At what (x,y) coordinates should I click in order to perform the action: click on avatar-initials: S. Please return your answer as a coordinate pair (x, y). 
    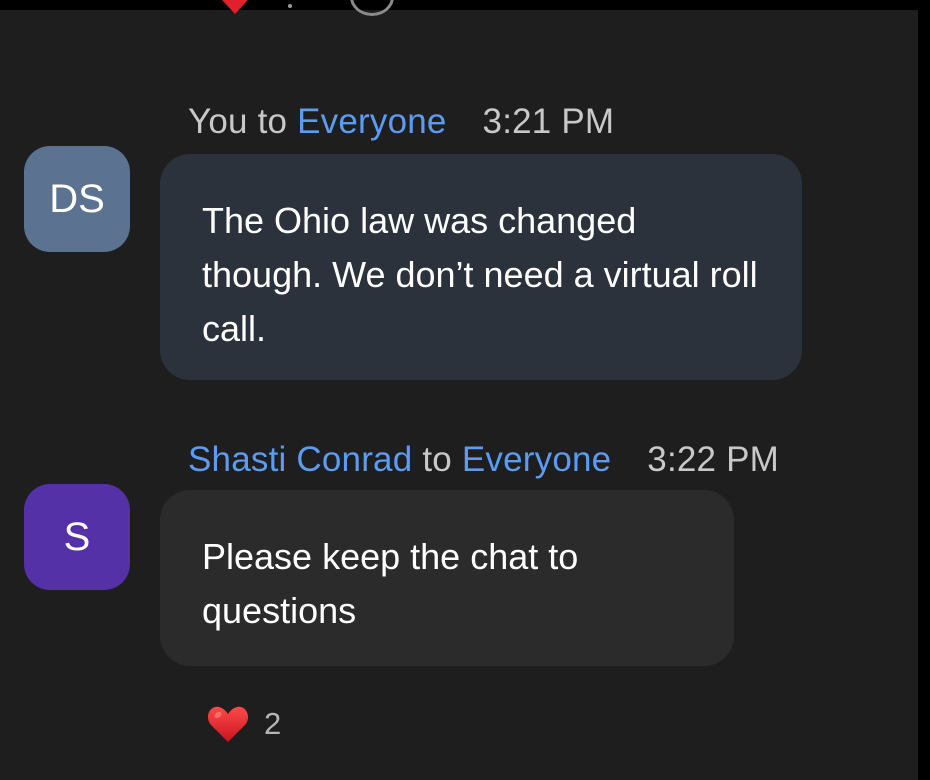
    Looking at the image, I should click on (77, 536).